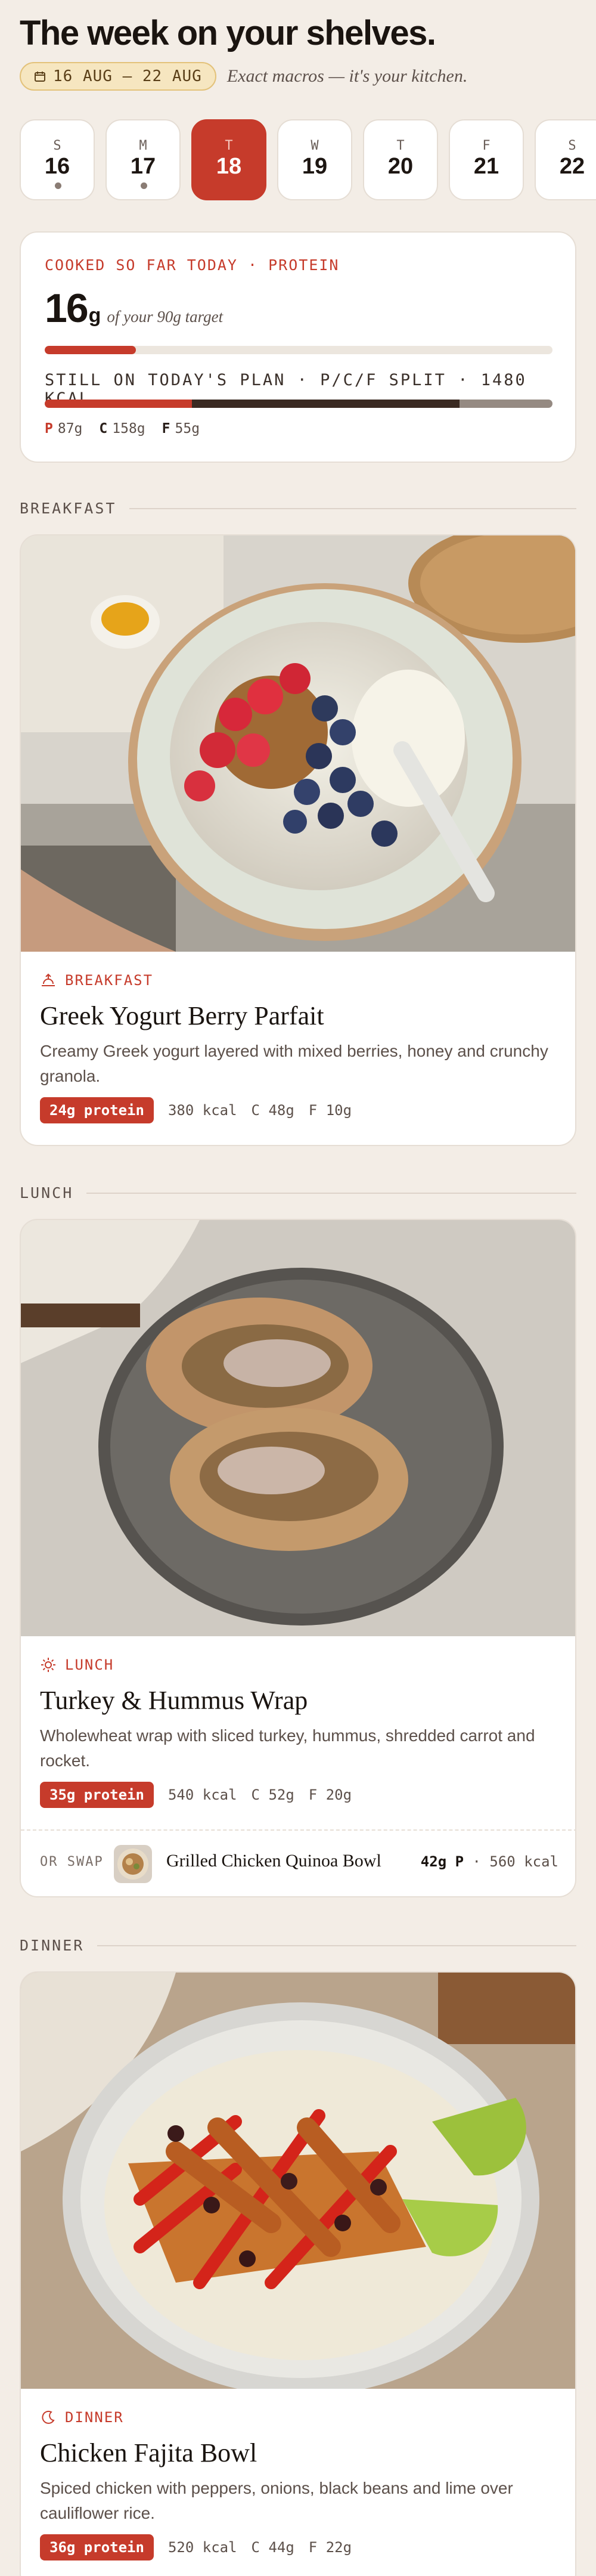  What do you see at coordinates (330, 1795) in the screenshot?
I see `meal-fat: F 20g` at bounding box center [330, 1795].